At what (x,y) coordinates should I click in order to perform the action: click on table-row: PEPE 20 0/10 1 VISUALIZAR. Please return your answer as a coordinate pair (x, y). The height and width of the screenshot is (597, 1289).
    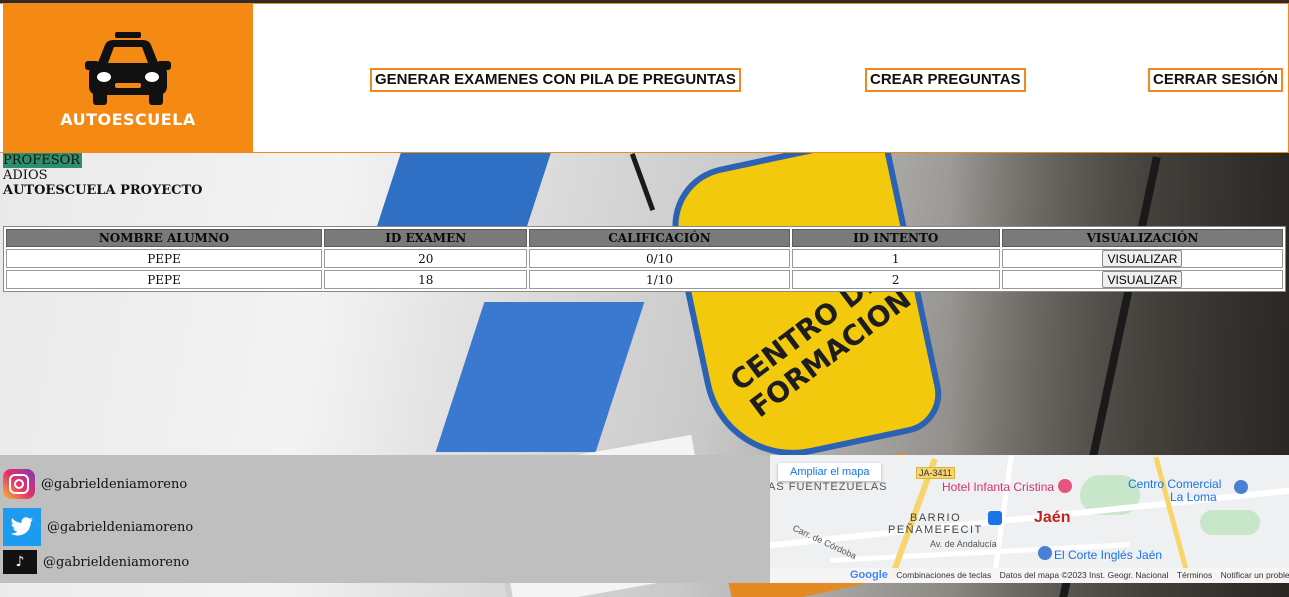
    Looking at the image, I should click on (644, 258).